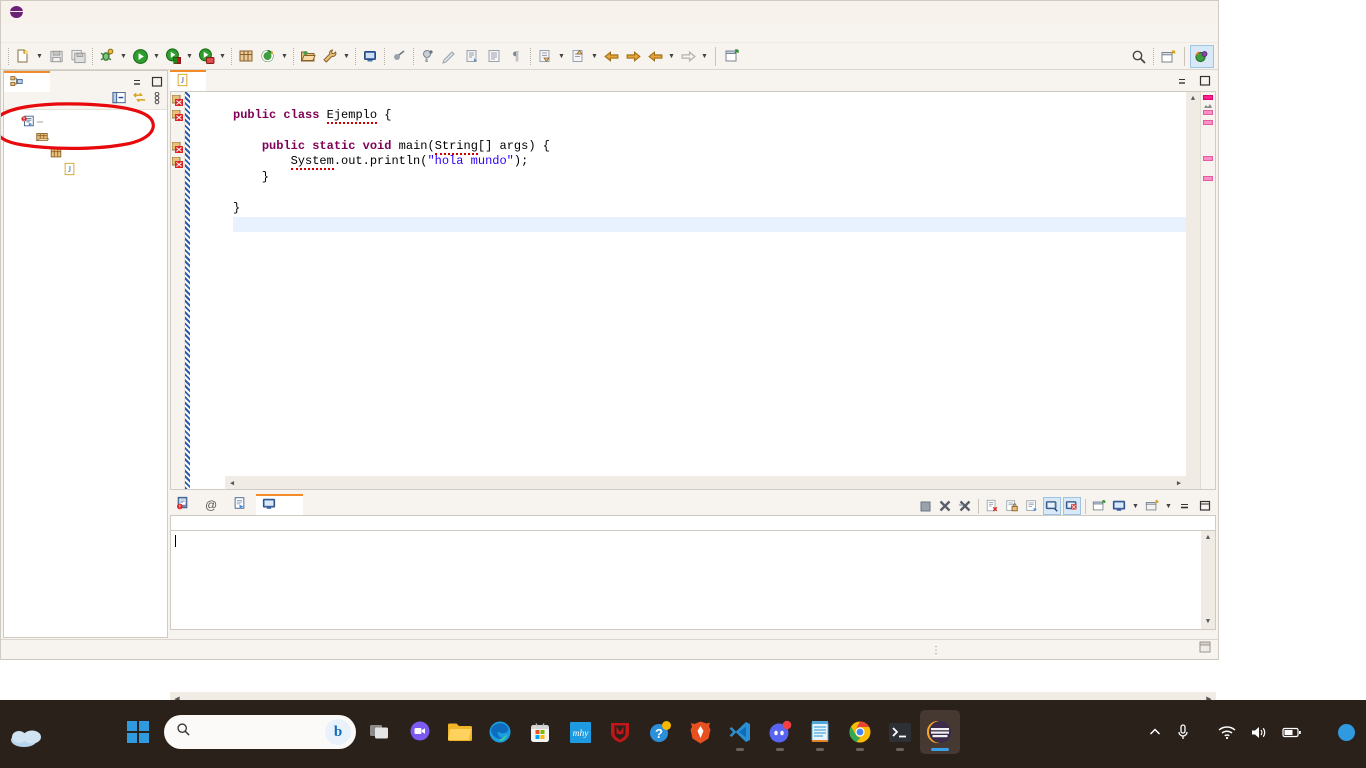 Image resolution: width=1366 pixels, height=768 pixels. I want to click on editor-vertical-scrollbar: ▲ ▼, so click(1193, 290).